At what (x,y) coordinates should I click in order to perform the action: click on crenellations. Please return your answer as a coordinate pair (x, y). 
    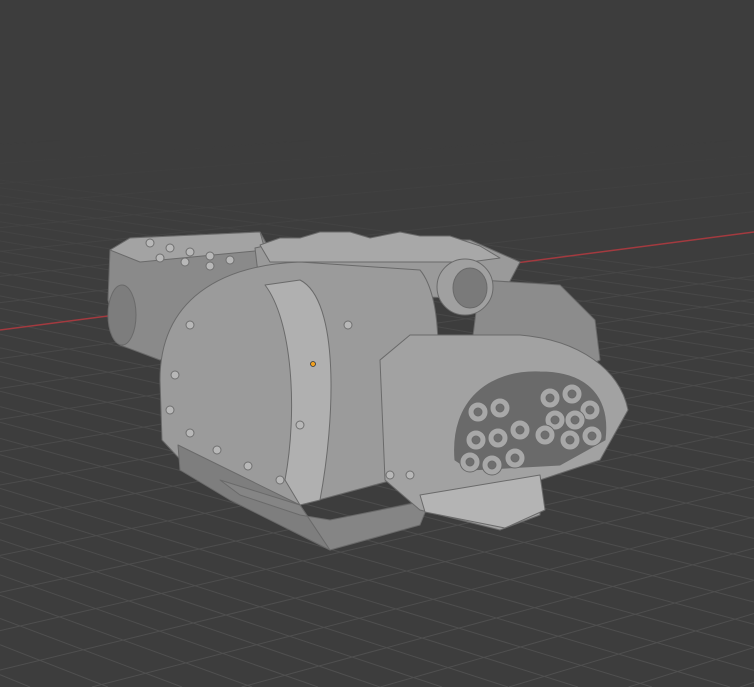
    Looking at the image, I should click on (380, 247).